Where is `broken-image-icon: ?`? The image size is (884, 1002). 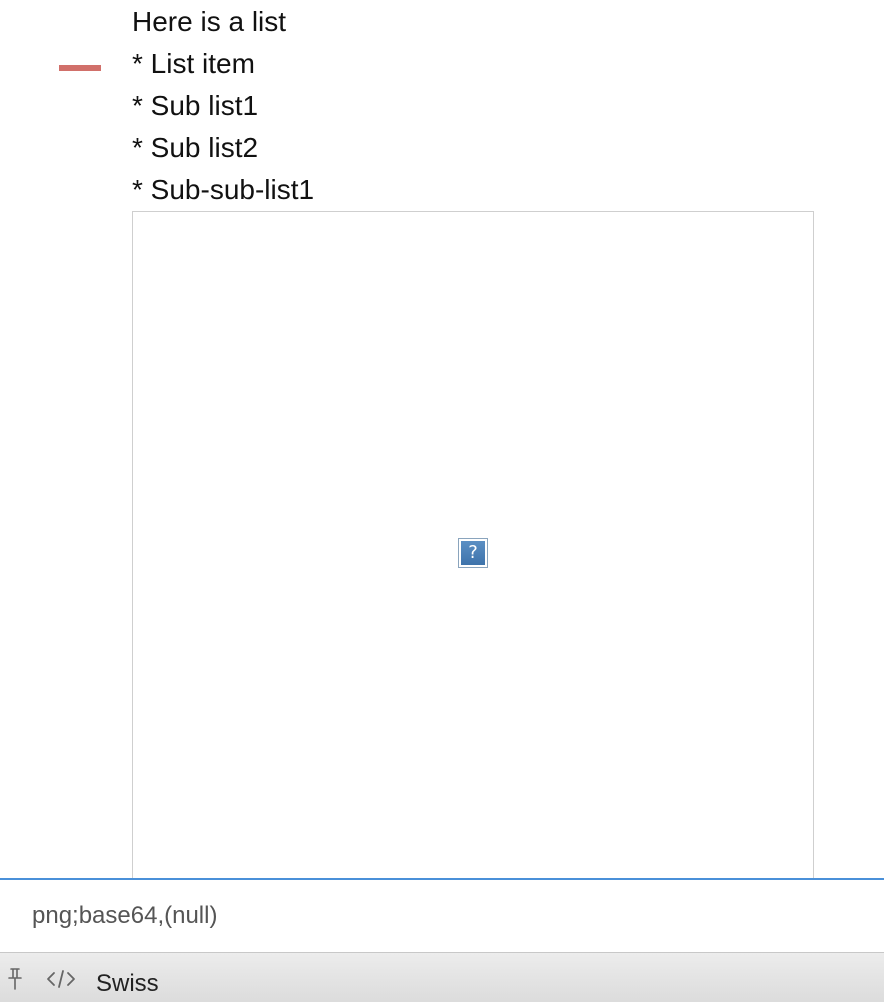
broken-image-icon: ? is located at coordinates (473, 553).